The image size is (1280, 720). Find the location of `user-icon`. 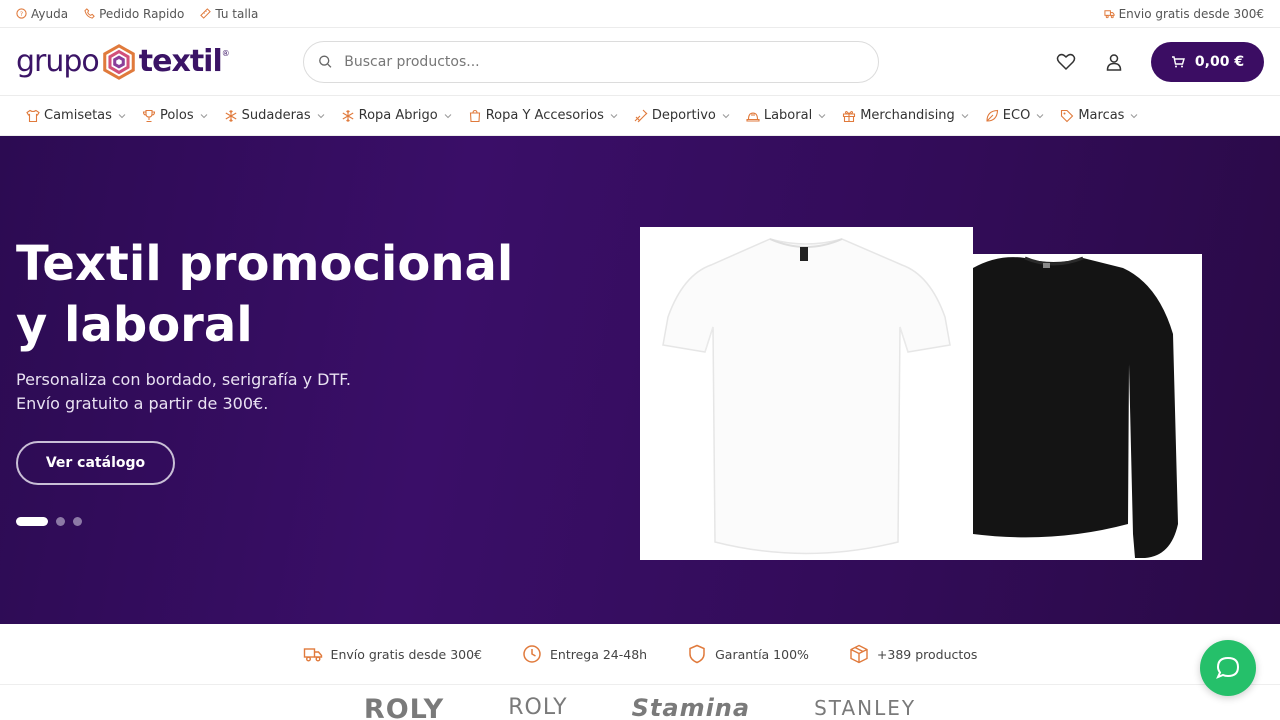

user-icon is located at coordinates (1114, 62).